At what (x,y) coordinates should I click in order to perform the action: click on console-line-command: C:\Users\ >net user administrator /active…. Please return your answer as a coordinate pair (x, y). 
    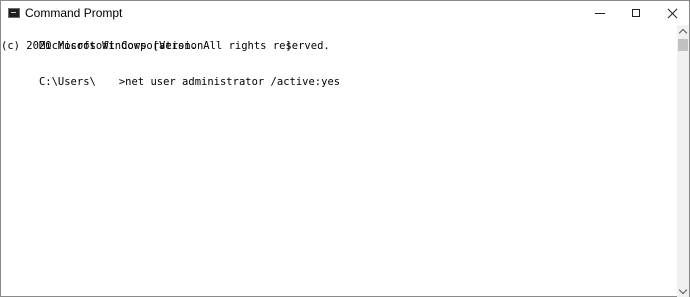
    Looking at the image, I should click on (170, 82).